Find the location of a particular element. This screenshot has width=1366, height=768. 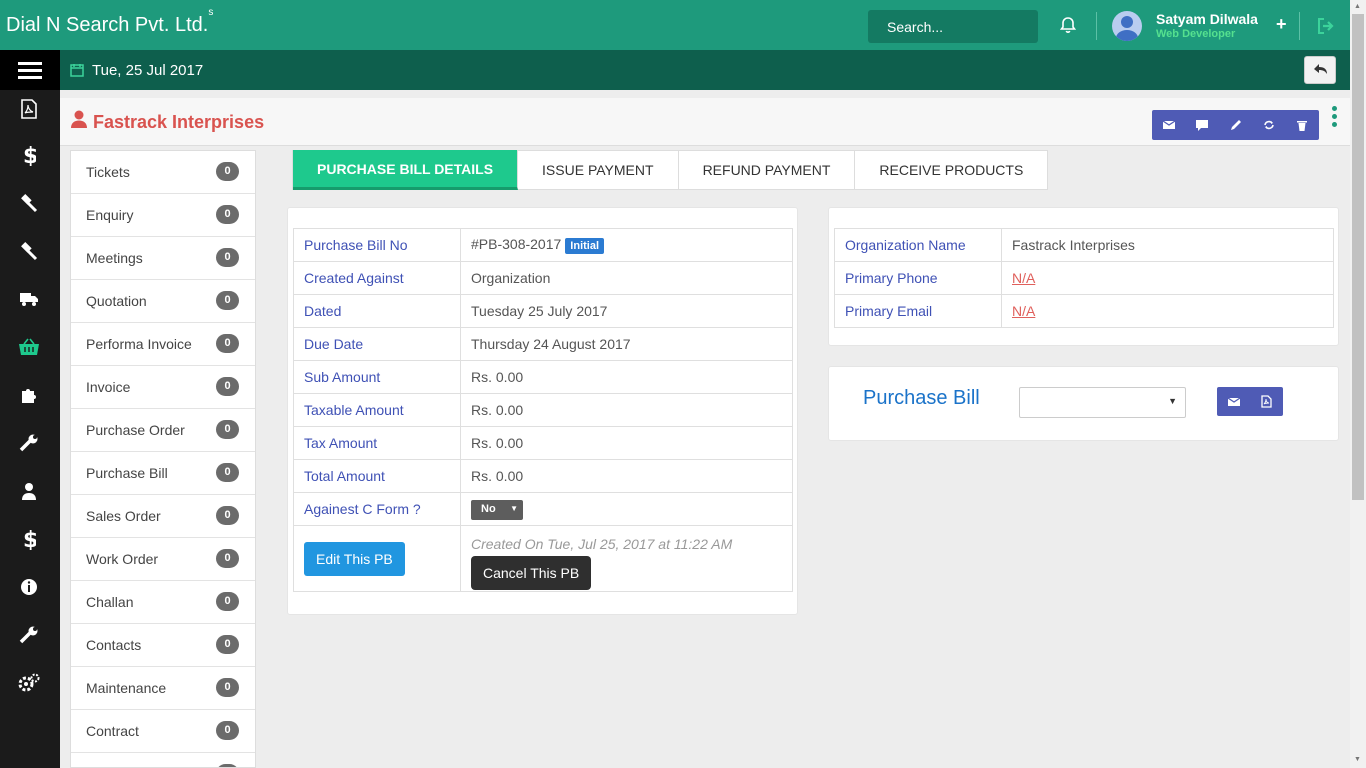

back-button is located at coordinates (1320, 70).